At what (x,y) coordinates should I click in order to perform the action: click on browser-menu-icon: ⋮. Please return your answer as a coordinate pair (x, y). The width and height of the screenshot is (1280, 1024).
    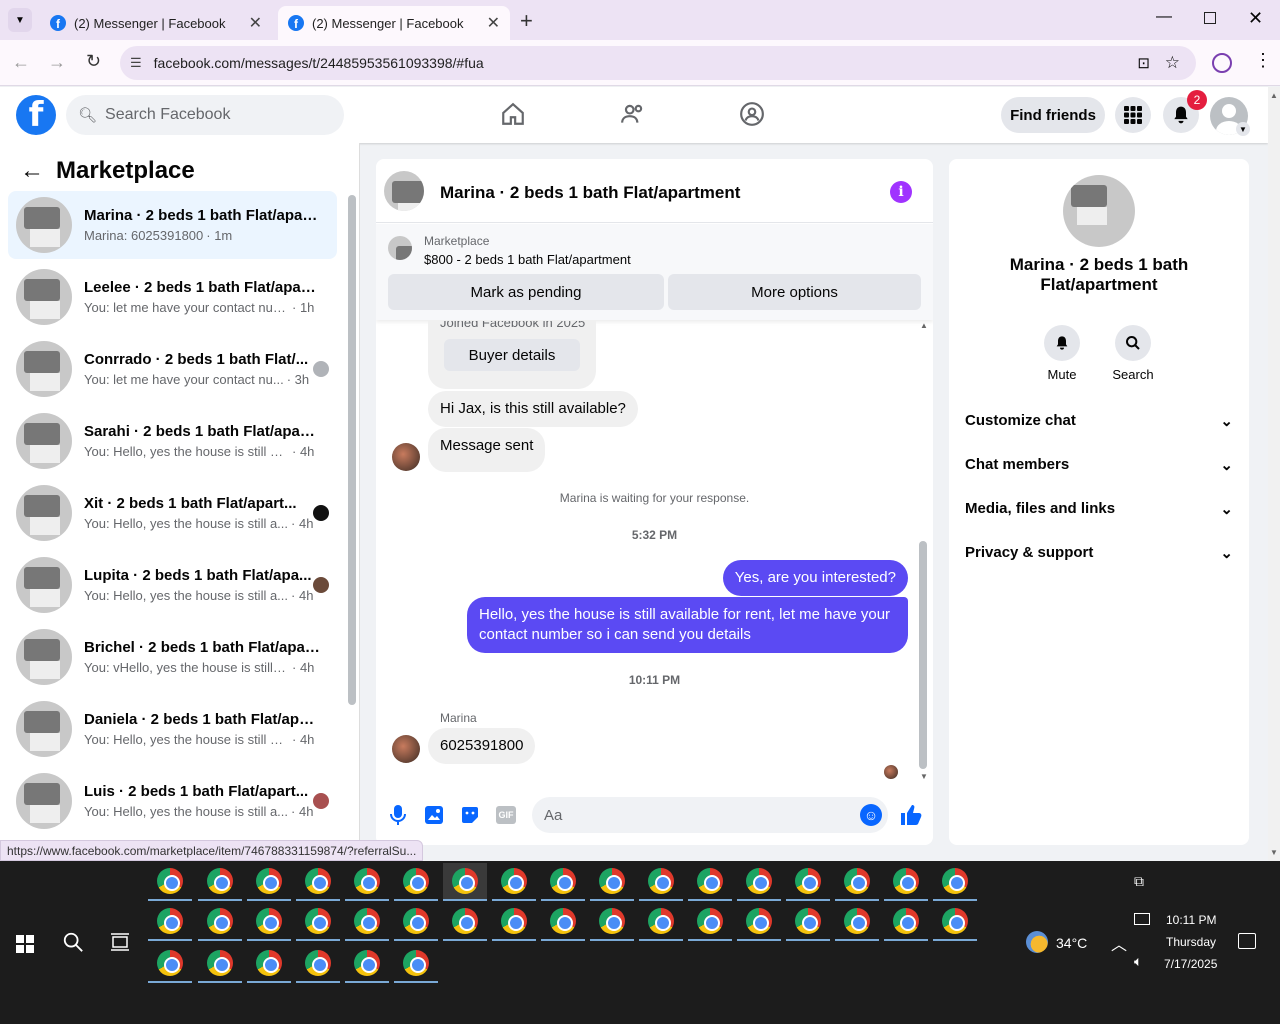
    Looking at the image, I should click on (1263, 60).